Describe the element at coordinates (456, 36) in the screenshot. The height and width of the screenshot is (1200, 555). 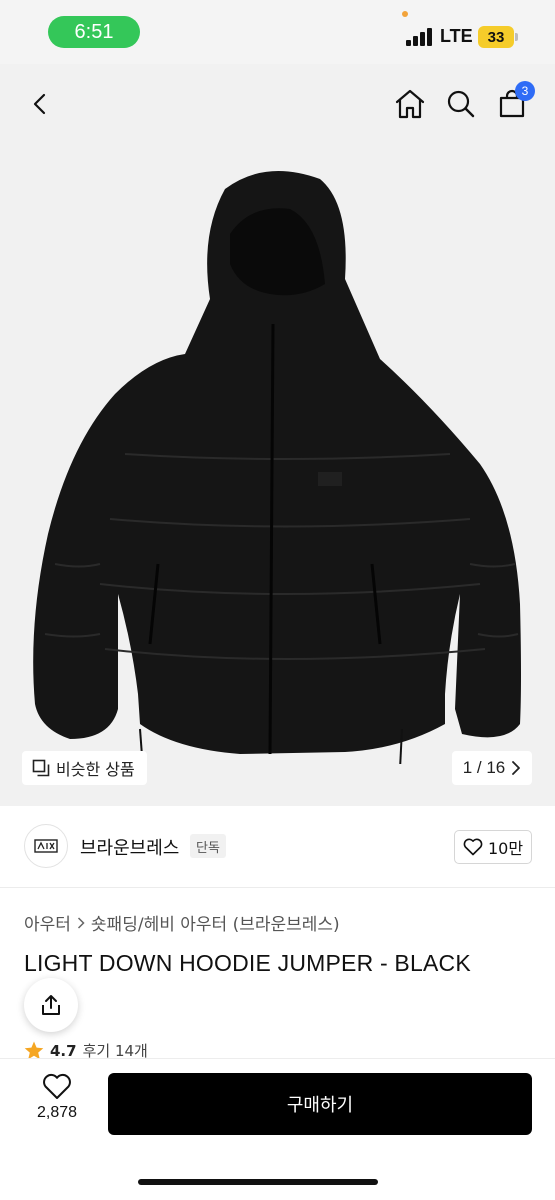
I see `network-type: LTE` at that location.